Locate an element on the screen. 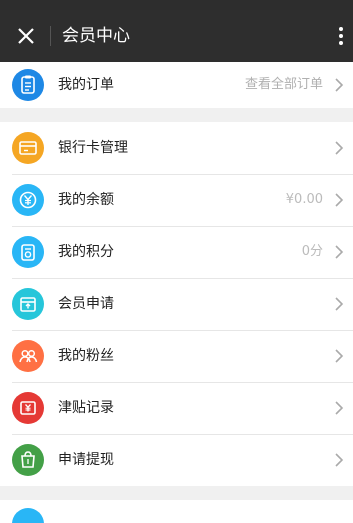 The height and width of the screenshot is (523, 353). more-vertical-icon is located at coordinates (341, 36).